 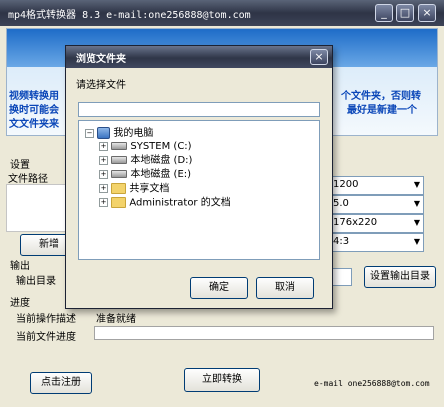 I want to click on tree-node-label: 本地磁盘 (D:), so click(x=161, y=160).